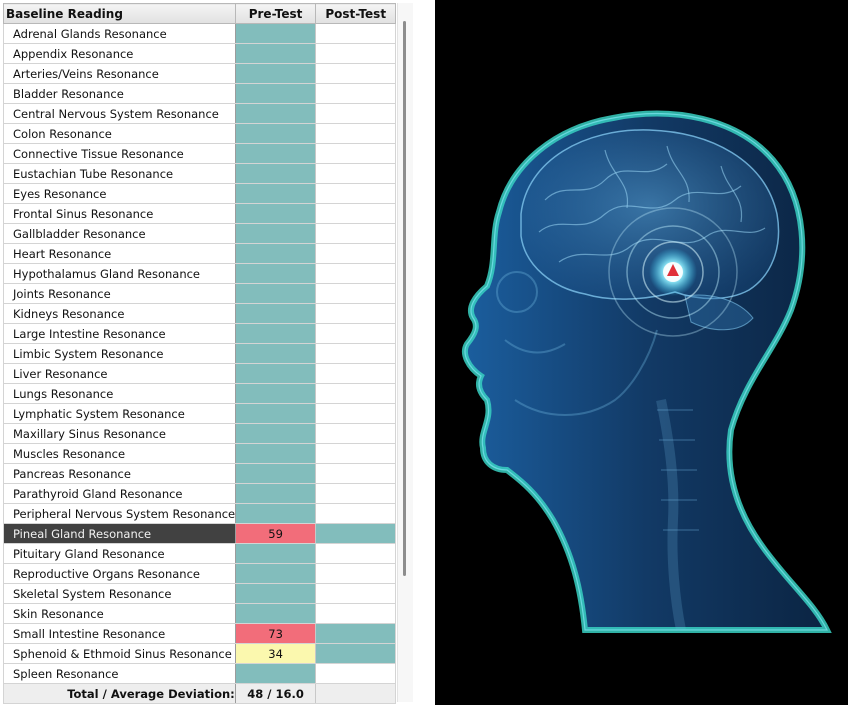  What do you see at coordinates (119, 333) in the screenshot?
I see `row-name-cell: Large Intestine Resonance` at bounding box center [119, 333].